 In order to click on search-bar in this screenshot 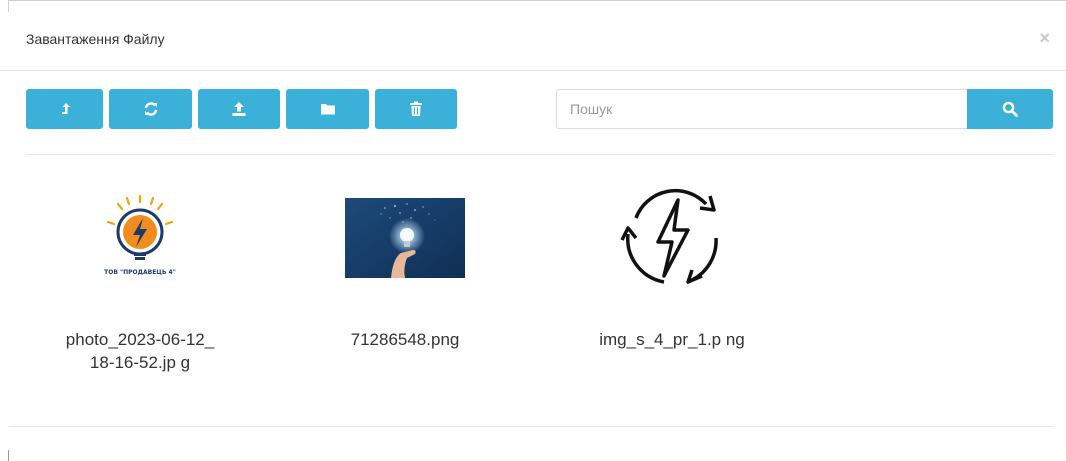, I will do `click(804, 109)`.